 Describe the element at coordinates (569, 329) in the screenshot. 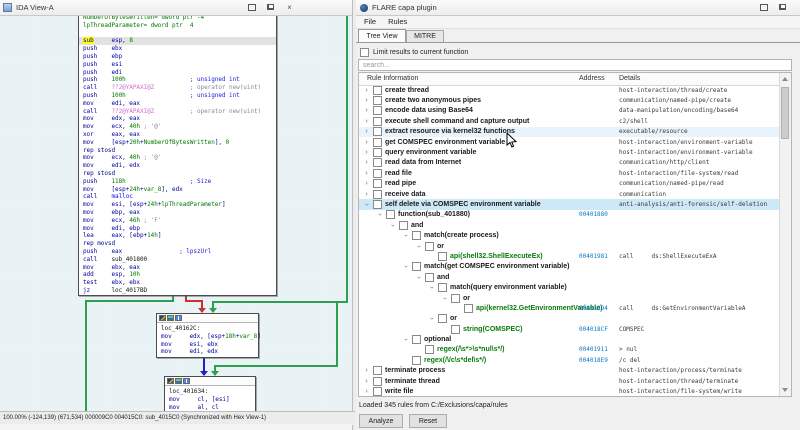

I see `capa-rule-row: string(COMSPEC) 004018CF COMSPEC` at that location.